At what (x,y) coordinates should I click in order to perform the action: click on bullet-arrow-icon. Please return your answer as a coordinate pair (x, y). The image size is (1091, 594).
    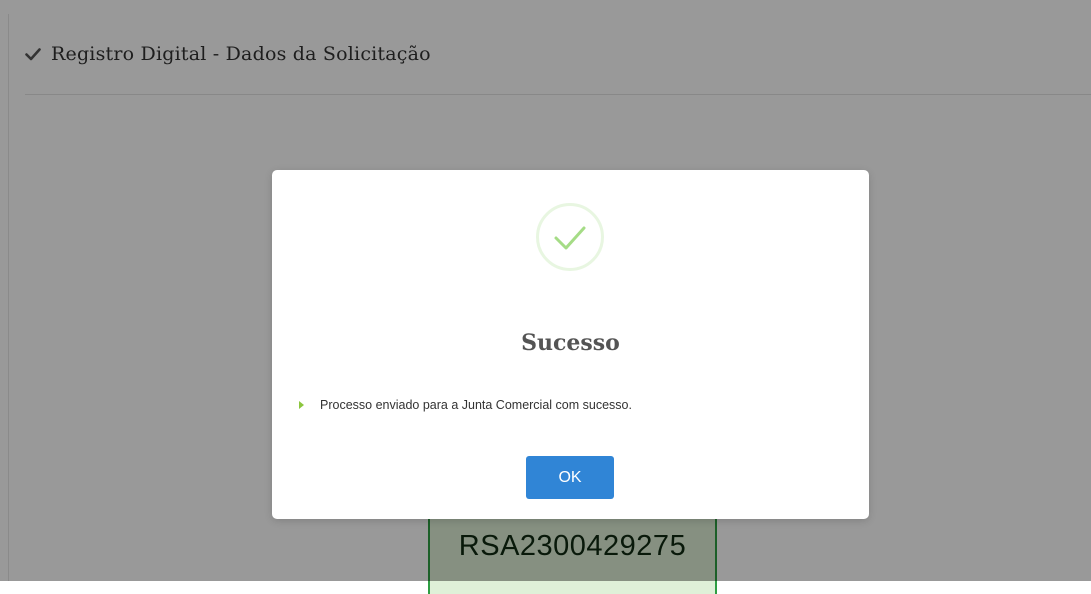
    Looking at the image, I should click on (301, 405).